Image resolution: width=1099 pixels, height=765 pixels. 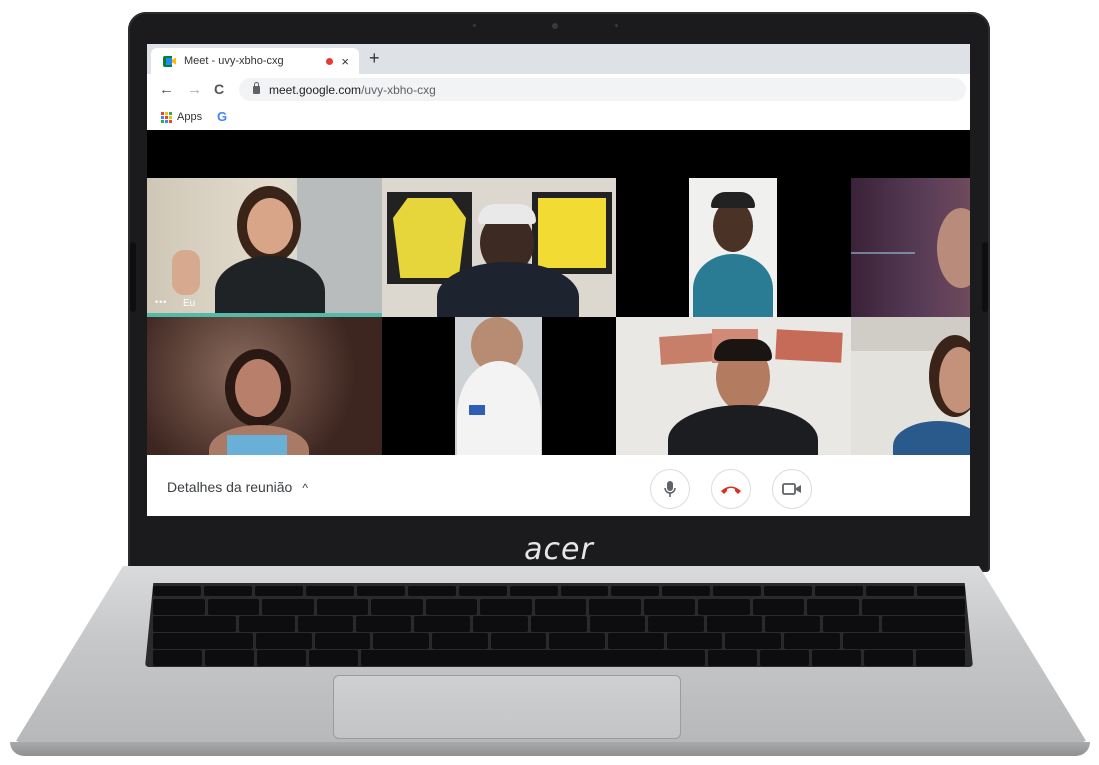 What do you see at coordinates (169, 61) in the screenshot?
I see `meet-logo-icon` at bounding box center [169, 61].